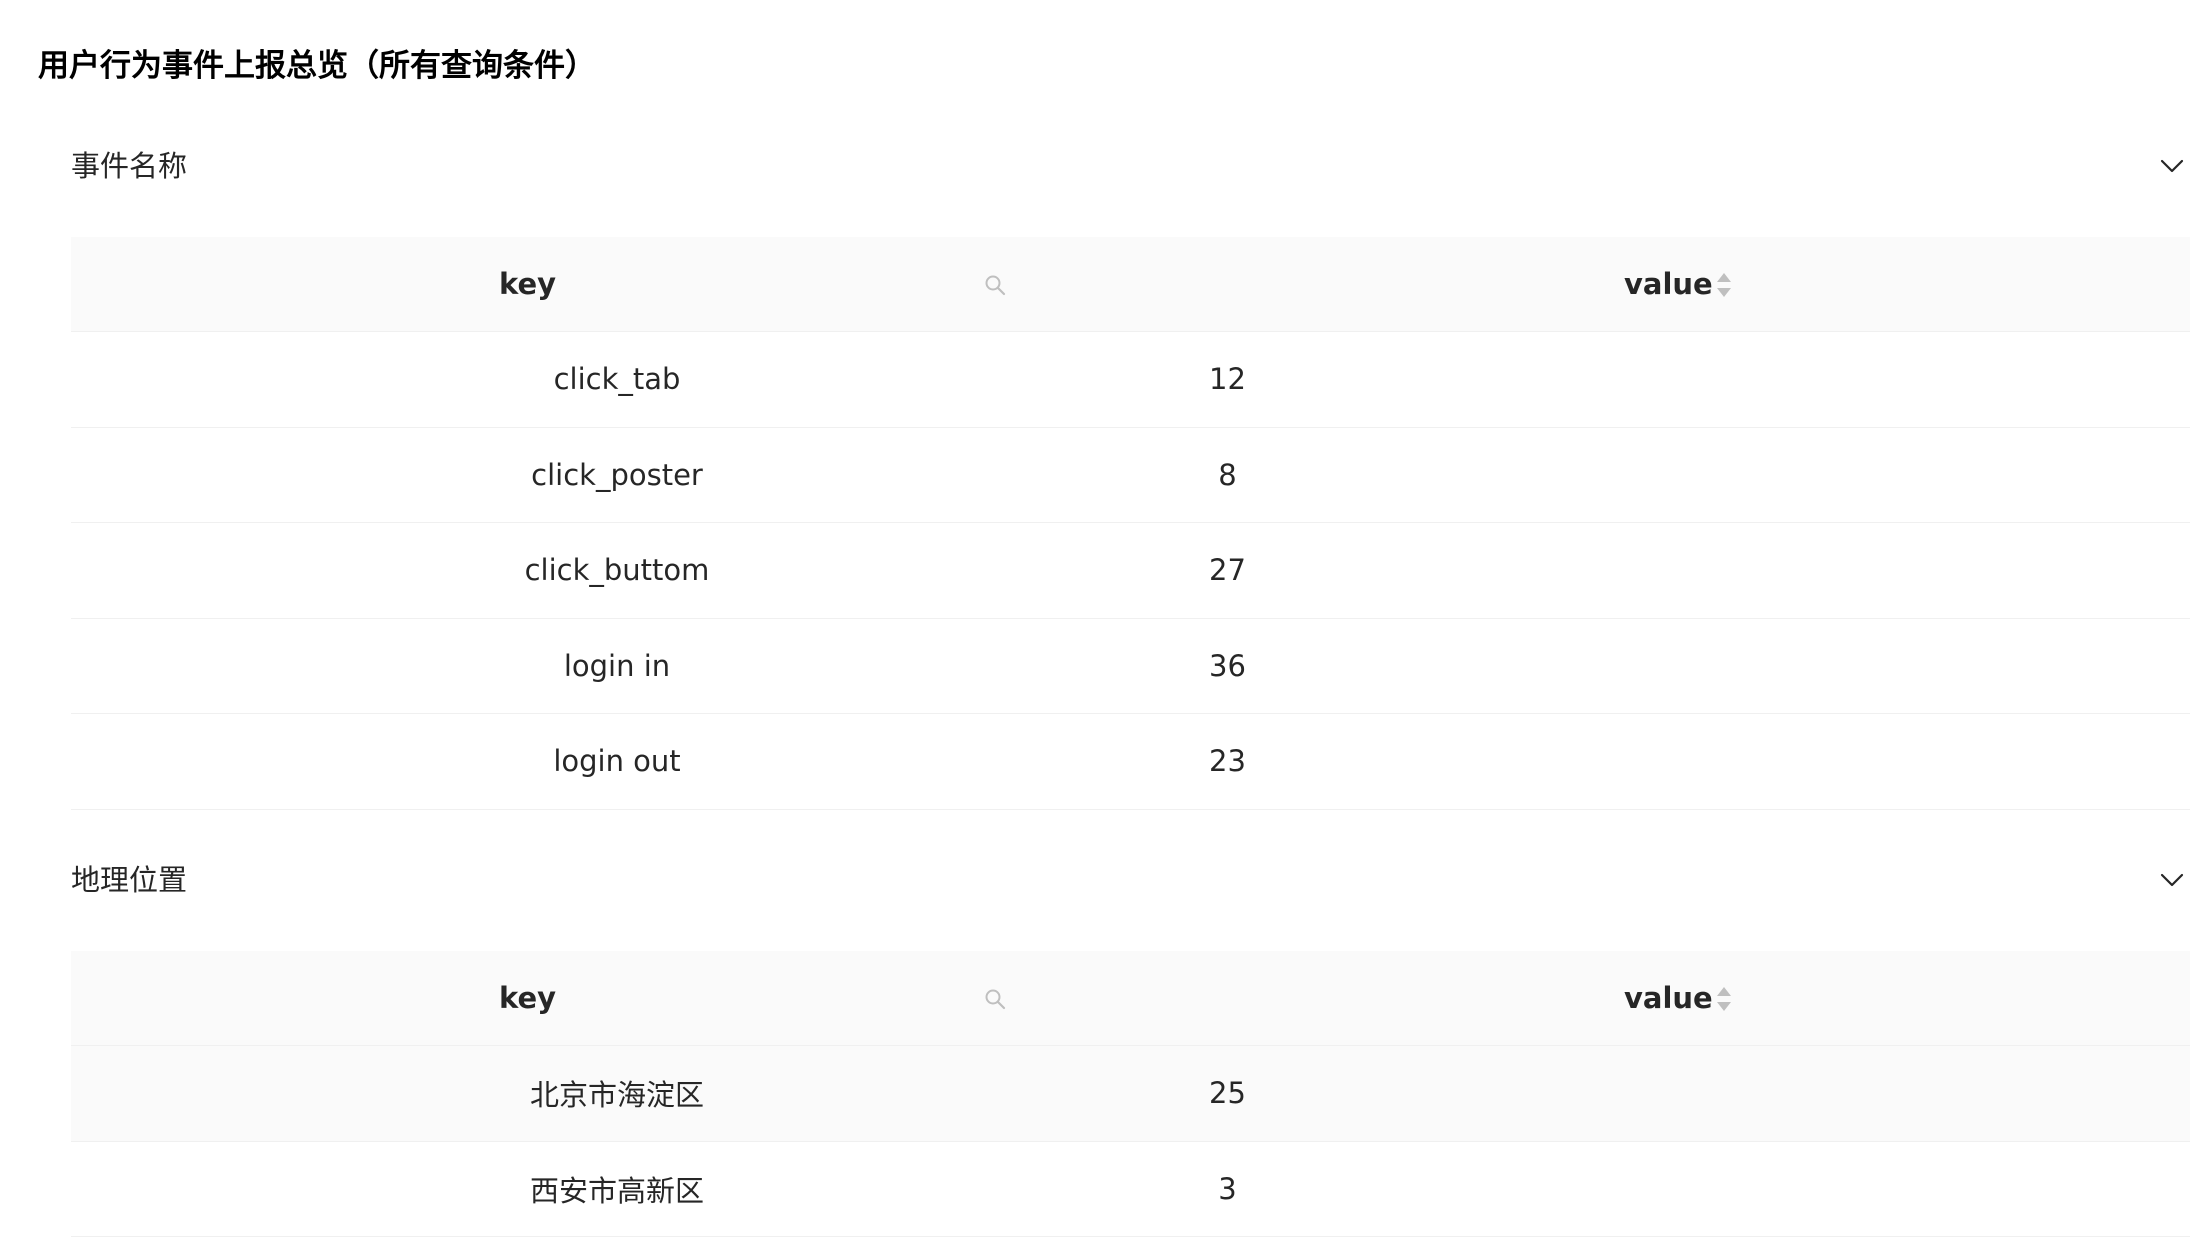 Image resolution: width=2202 pixels, height=1256 pixels. Describe the element at coordinates (1227, 379) in the screenshot. I see `cell-value: 12` at that location.